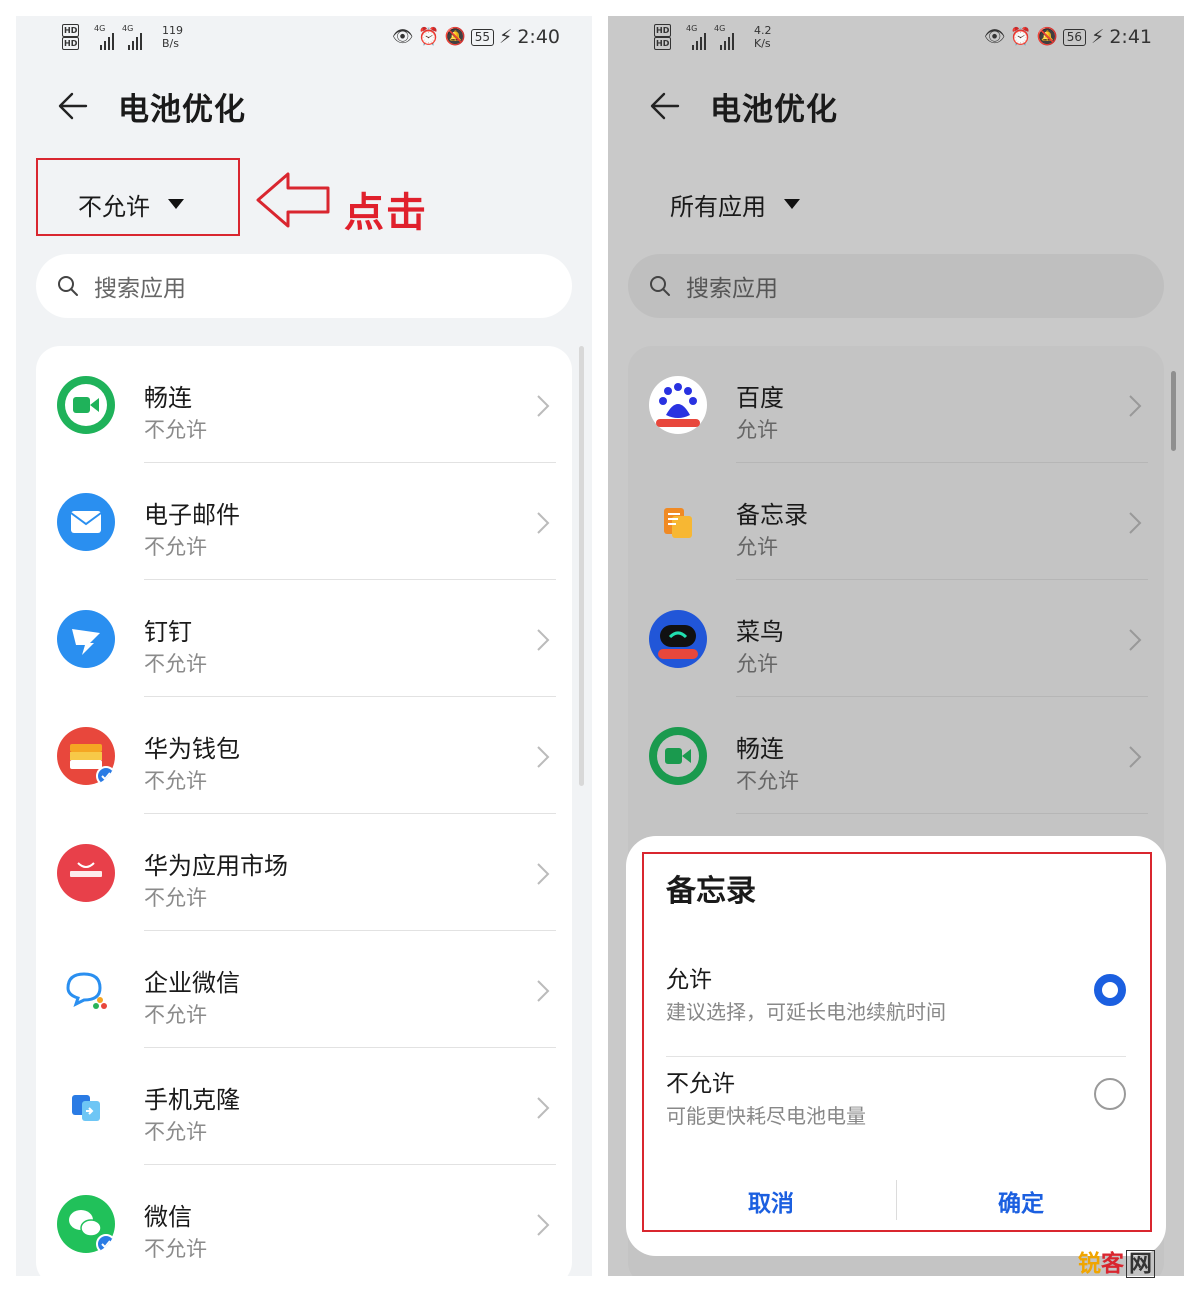 This screenshot has width=1200, height=1293. I want to click on divider, so click(942, 813).